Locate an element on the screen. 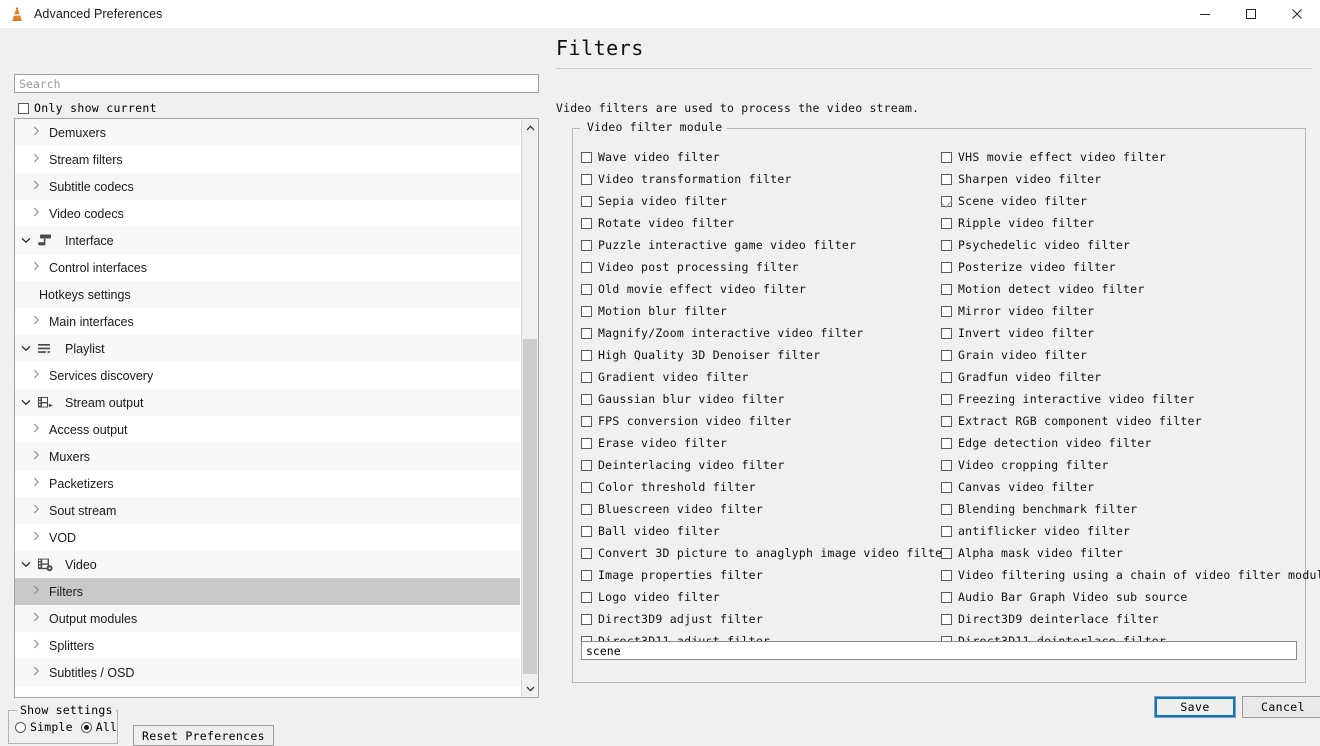 This screenshot has width=1320, height=746. filter-checkbox-bluescreen-video-filter: Bluescreen video filter is located at coordinates (761, 509).